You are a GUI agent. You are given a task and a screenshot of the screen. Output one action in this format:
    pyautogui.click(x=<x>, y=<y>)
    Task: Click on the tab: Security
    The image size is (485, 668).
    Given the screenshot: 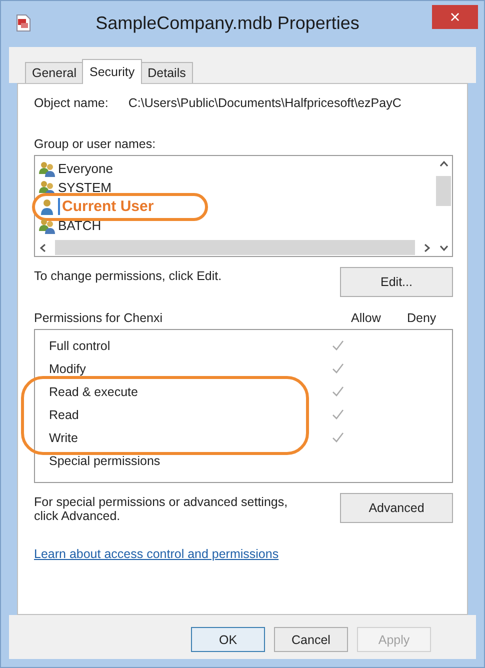 What is the action you would take?
    pyautogui.click(x=112, y=71)
    